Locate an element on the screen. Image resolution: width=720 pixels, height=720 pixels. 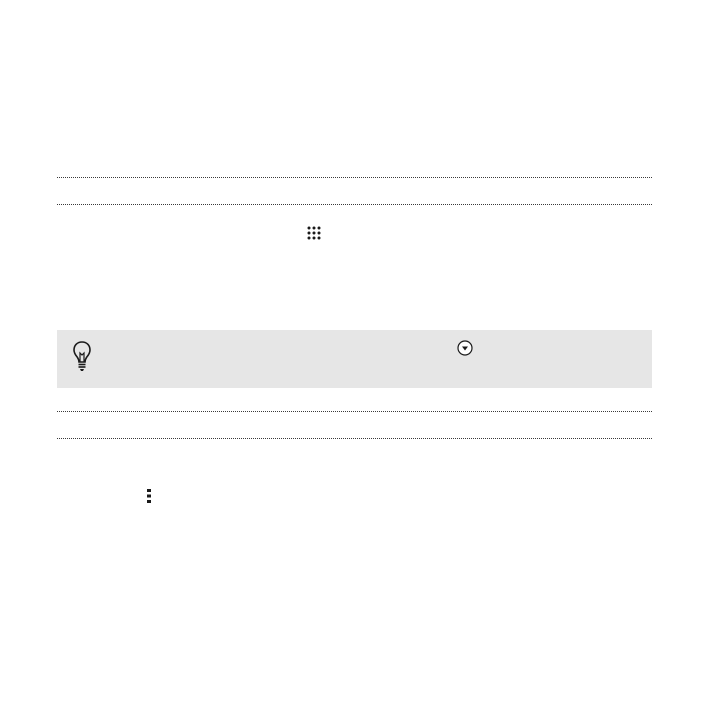
more-vertical-icon is located at coordinates (149, 496).